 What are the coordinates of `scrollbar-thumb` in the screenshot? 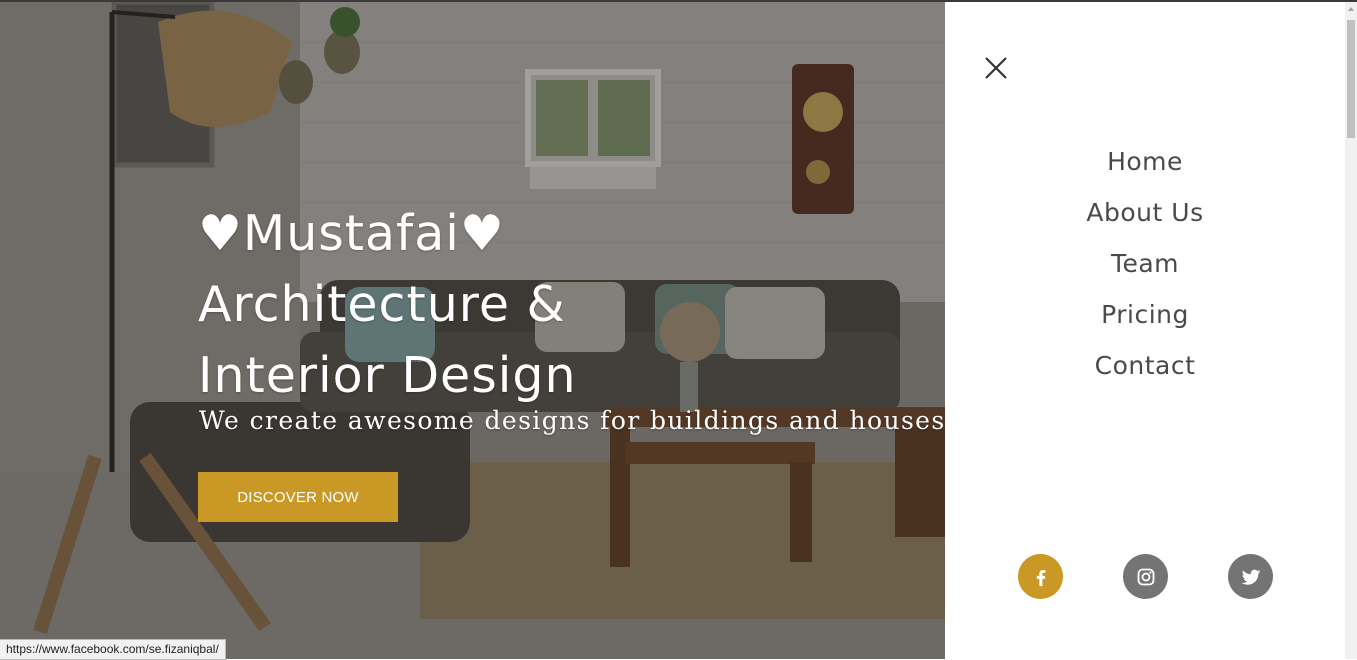 It's located at (1351, 79).